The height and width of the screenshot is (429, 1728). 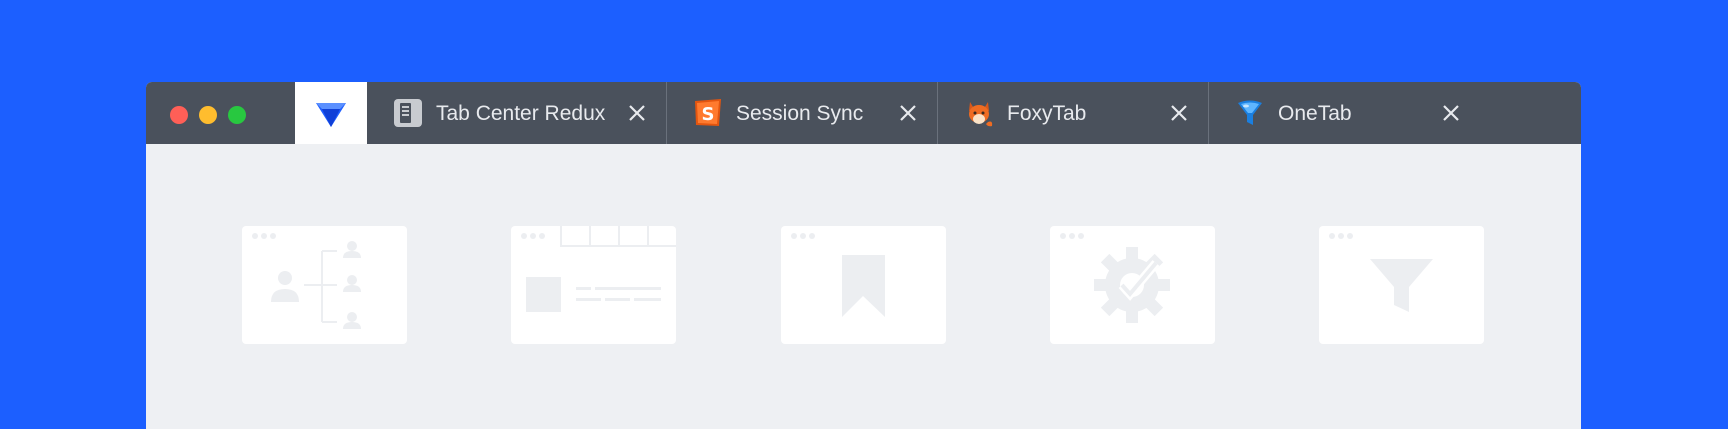 I want to click on tab-label: OneTab, so click(x=1315, y=113).